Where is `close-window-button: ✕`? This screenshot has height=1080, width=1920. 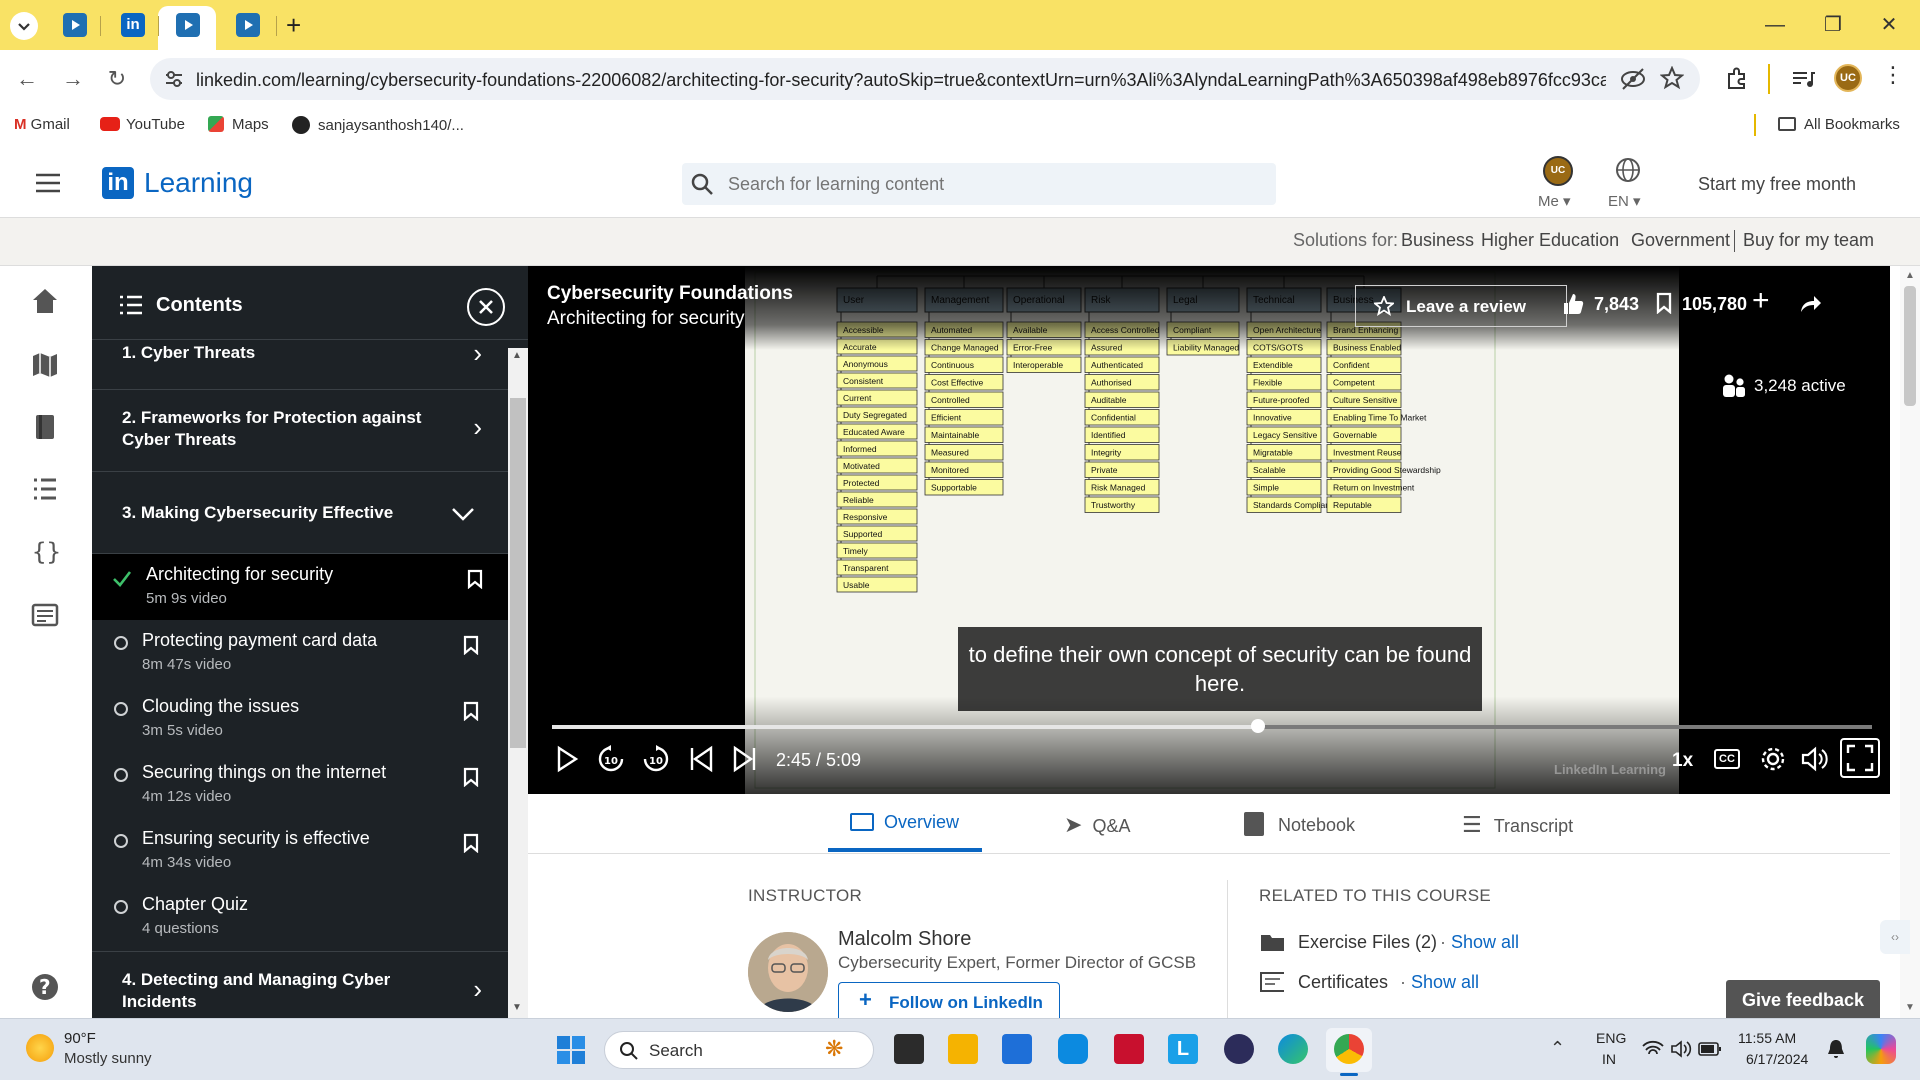 close-window-button: ✕ is located at coordinates (1889, 25).